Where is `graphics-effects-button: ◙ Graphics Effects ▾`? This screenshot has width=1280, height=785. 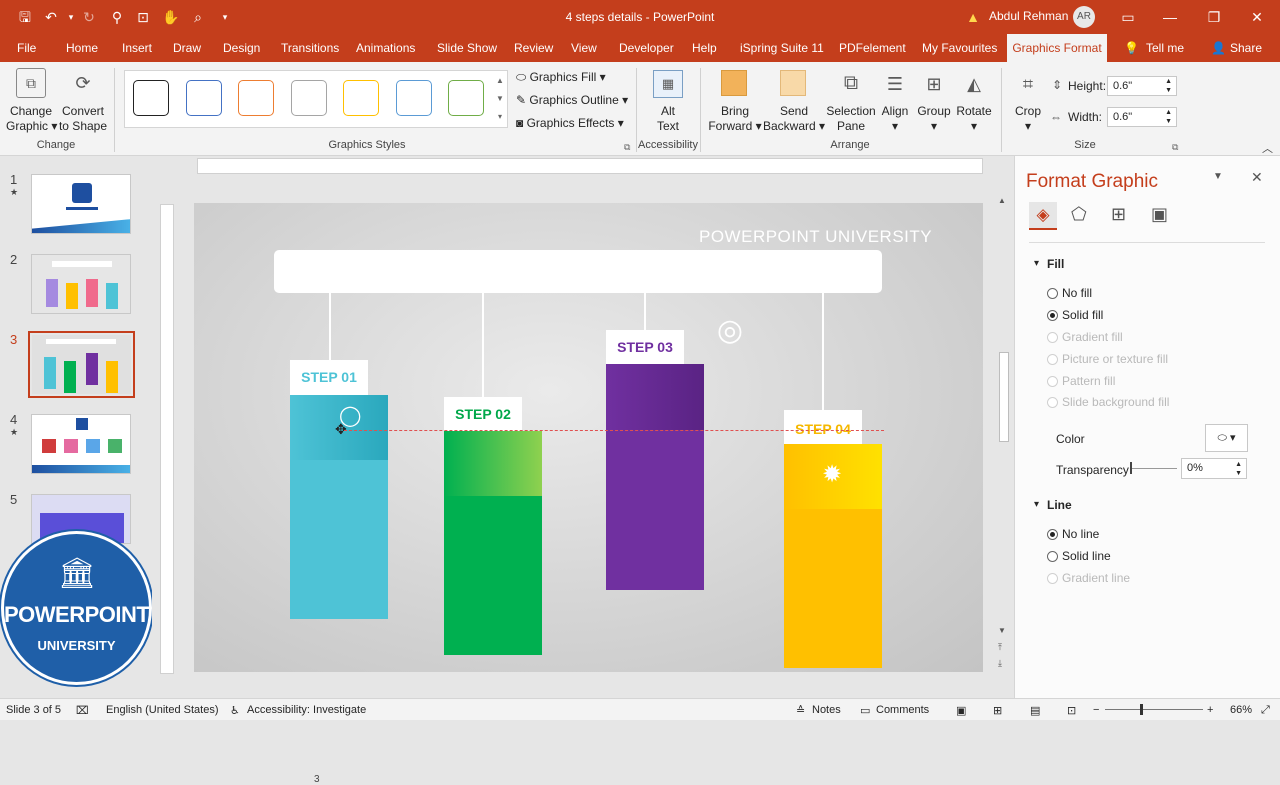 graphics-effects-button: ◙ Graphics Effects ▾ is located at coordinates (570, 123).